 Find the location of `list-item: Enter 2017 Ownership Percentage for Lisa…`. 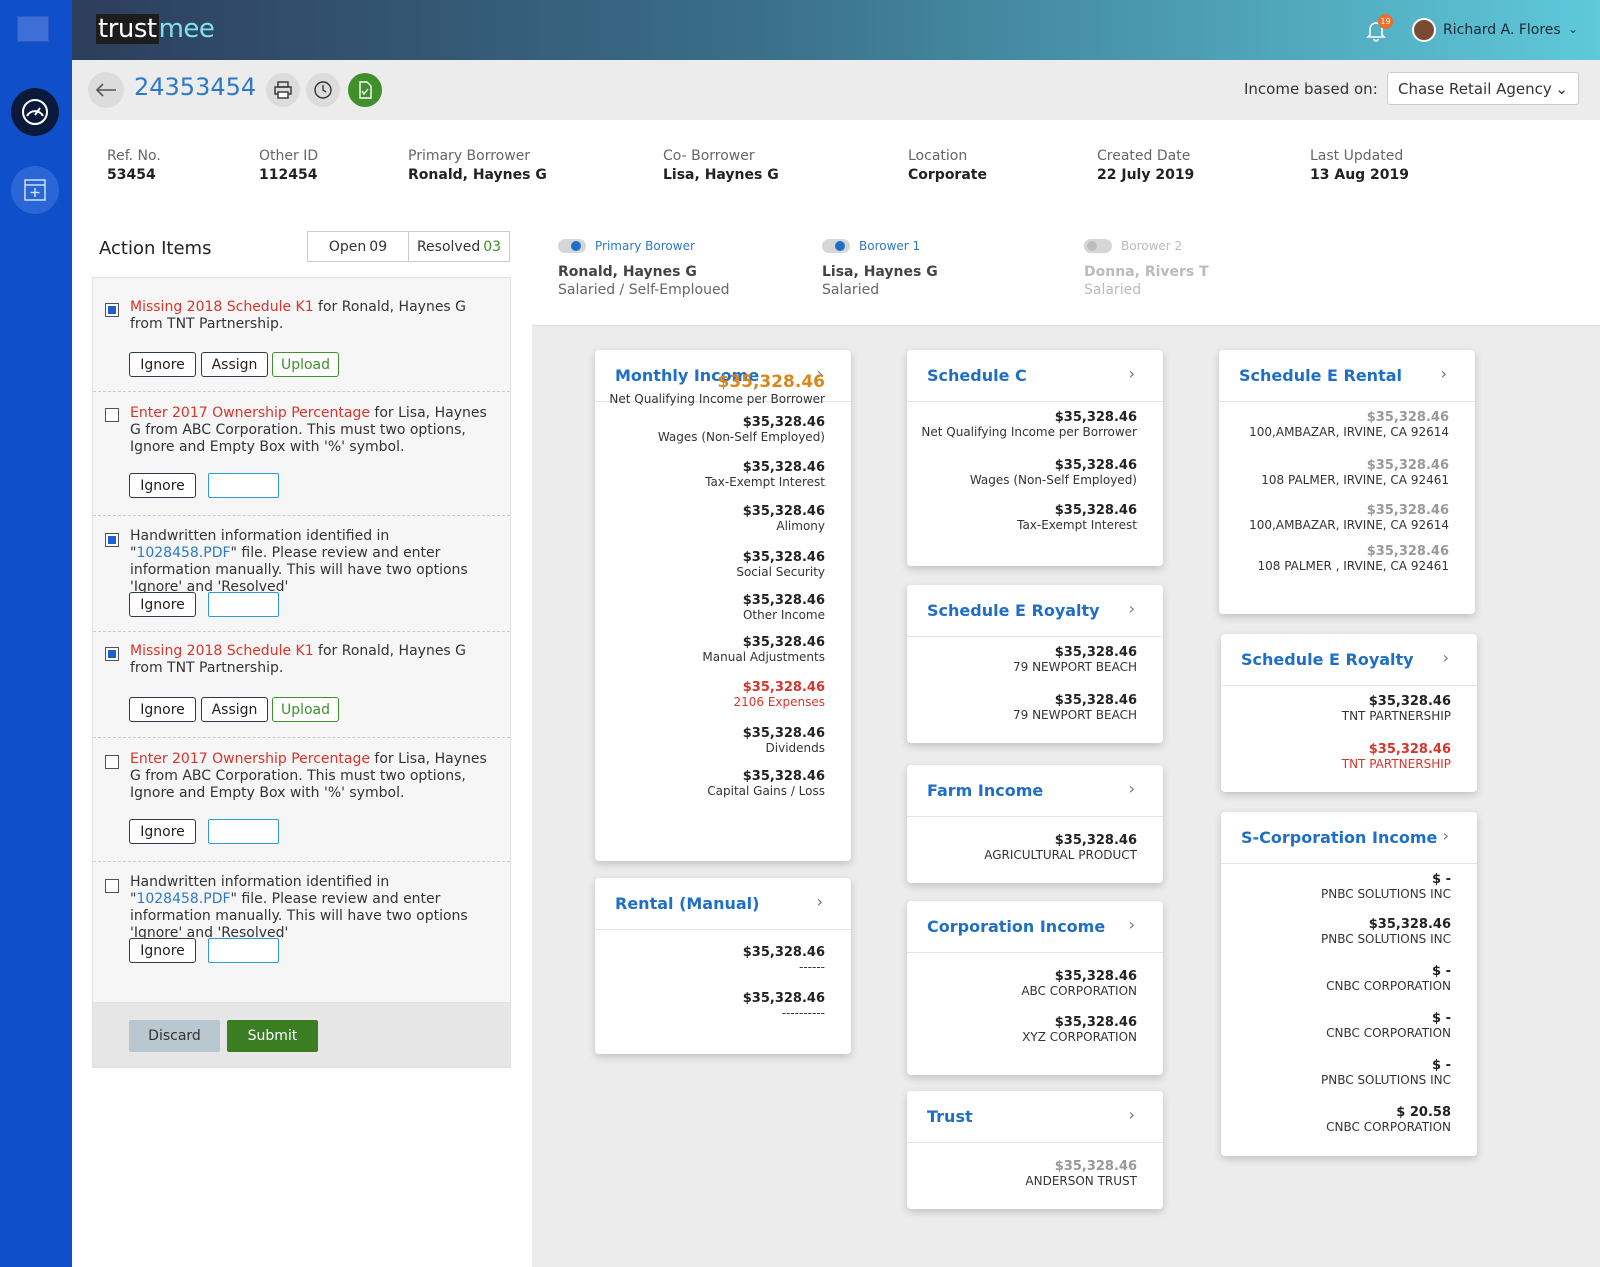

list-item: Enter 2017 Ownership Percentage for Lisa… is located at coordinates (301, 454).